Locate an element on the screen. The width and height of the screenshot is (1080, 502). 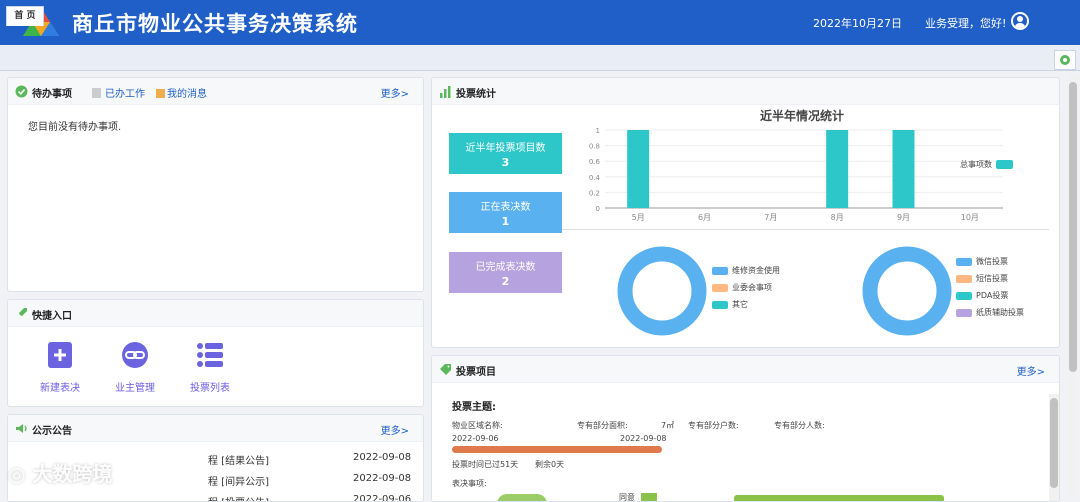
todo-more-link: 更多> is located at coordinates (395, 92).